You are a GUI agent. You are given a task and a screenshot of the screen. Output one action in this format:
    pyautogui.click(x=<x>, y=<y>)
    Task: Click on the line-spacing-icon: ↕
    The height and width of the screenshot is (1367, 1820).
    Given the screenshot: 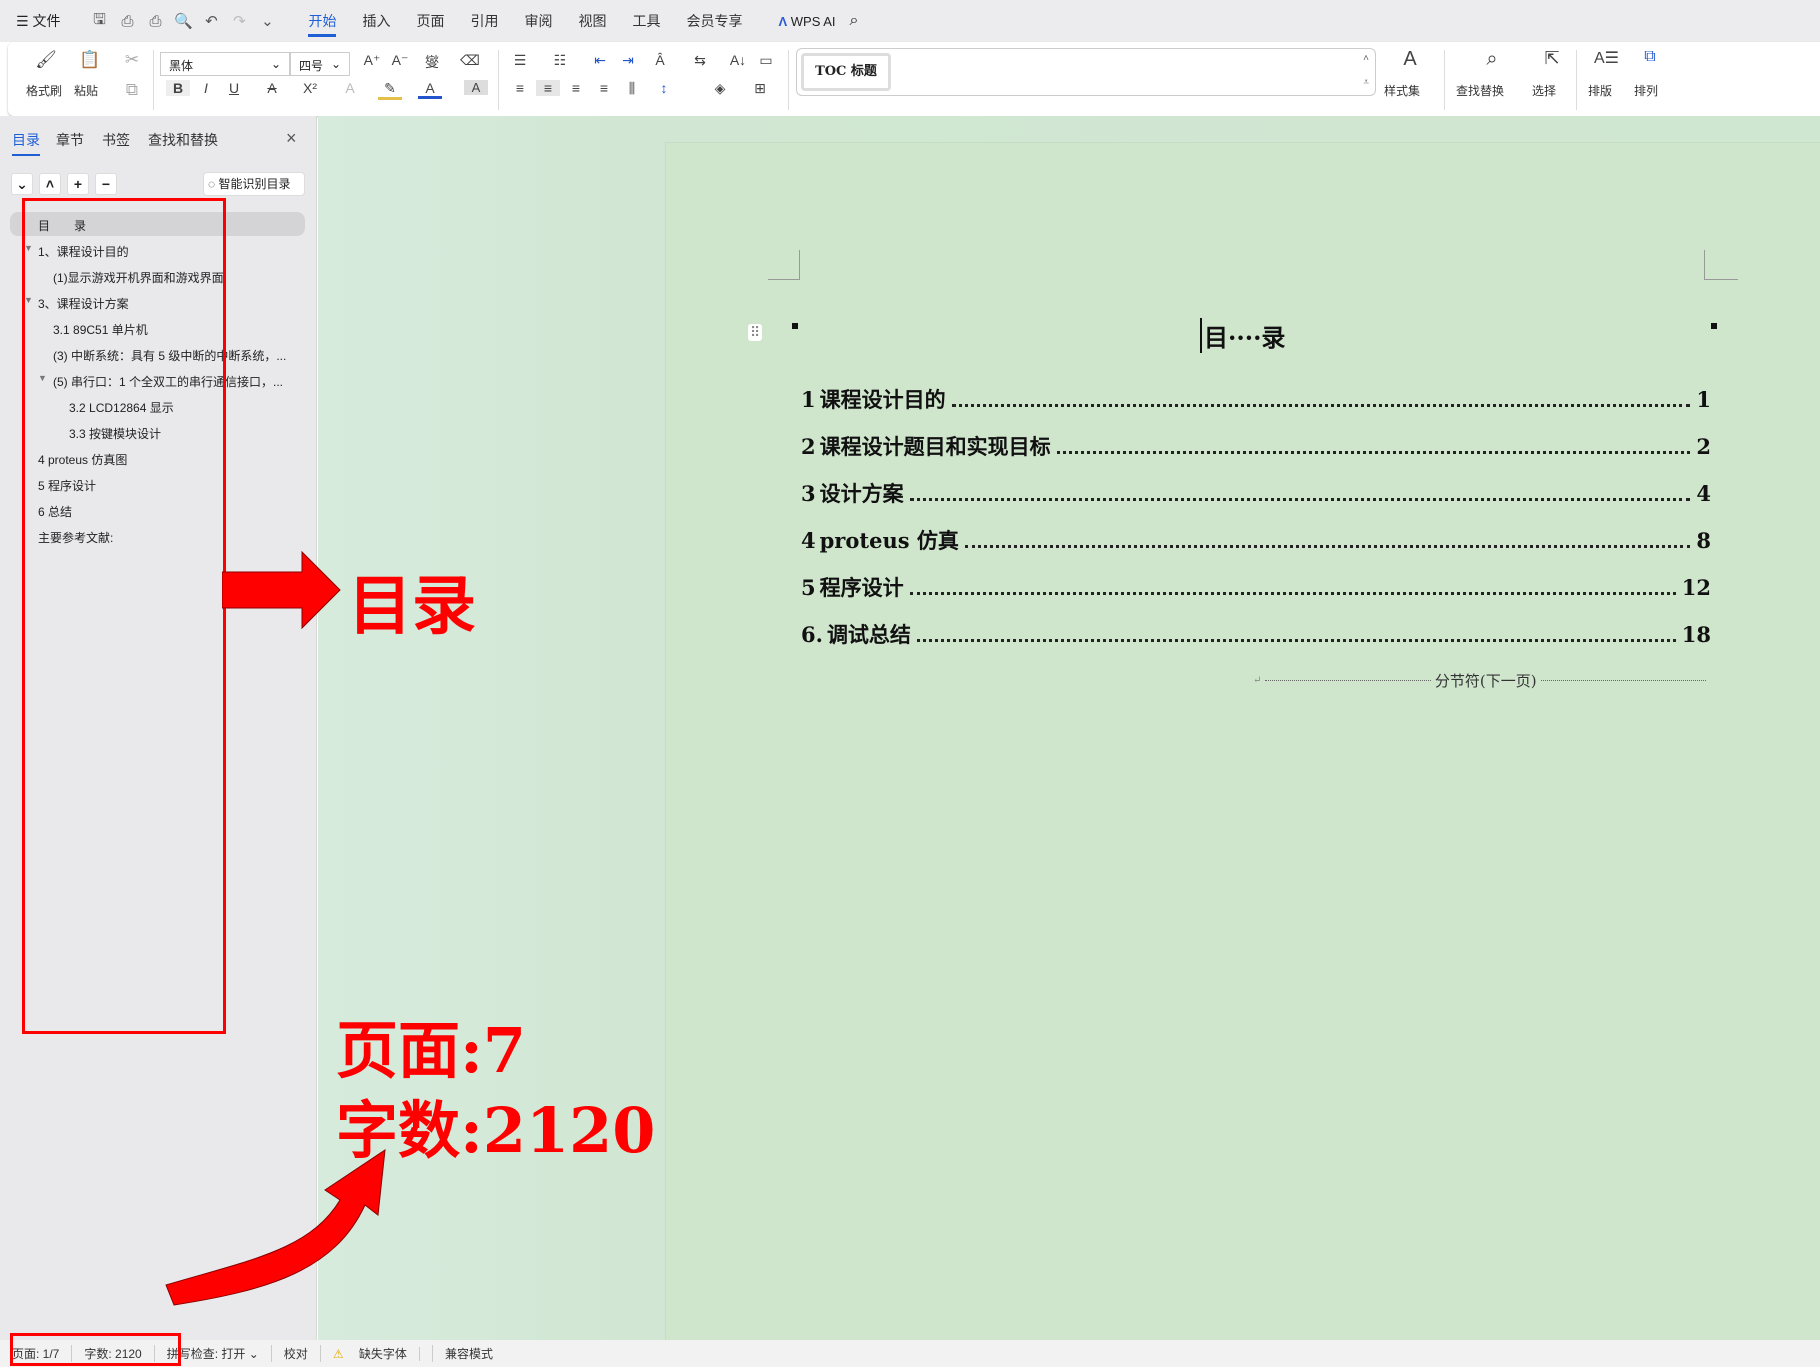 What is the action you would take?
    pyautogui.click(x=664, y=88)
    